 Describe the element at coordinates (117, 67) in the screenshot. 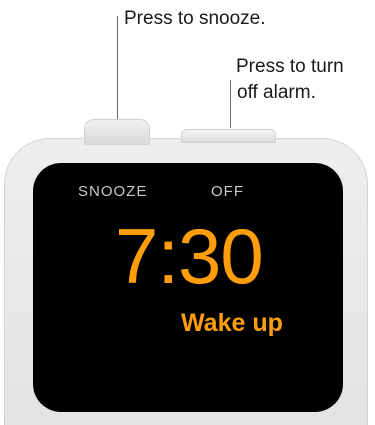

I see `snooze-leader-line` at that location.